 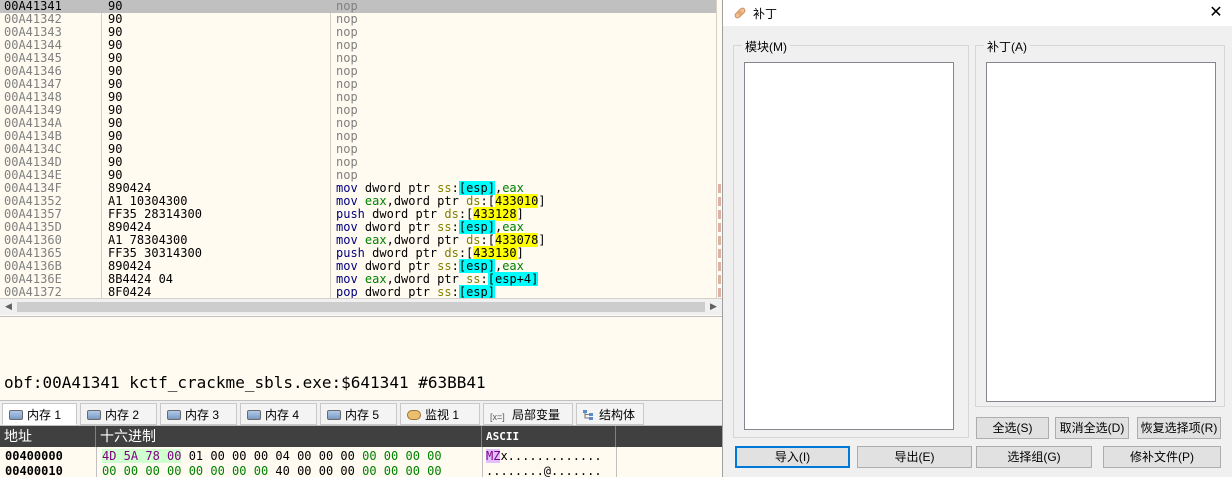 What do you see at coordinates (542, 201) in the screenshot?
I see `instruction-token: ]` at bounding box center [542, 201].